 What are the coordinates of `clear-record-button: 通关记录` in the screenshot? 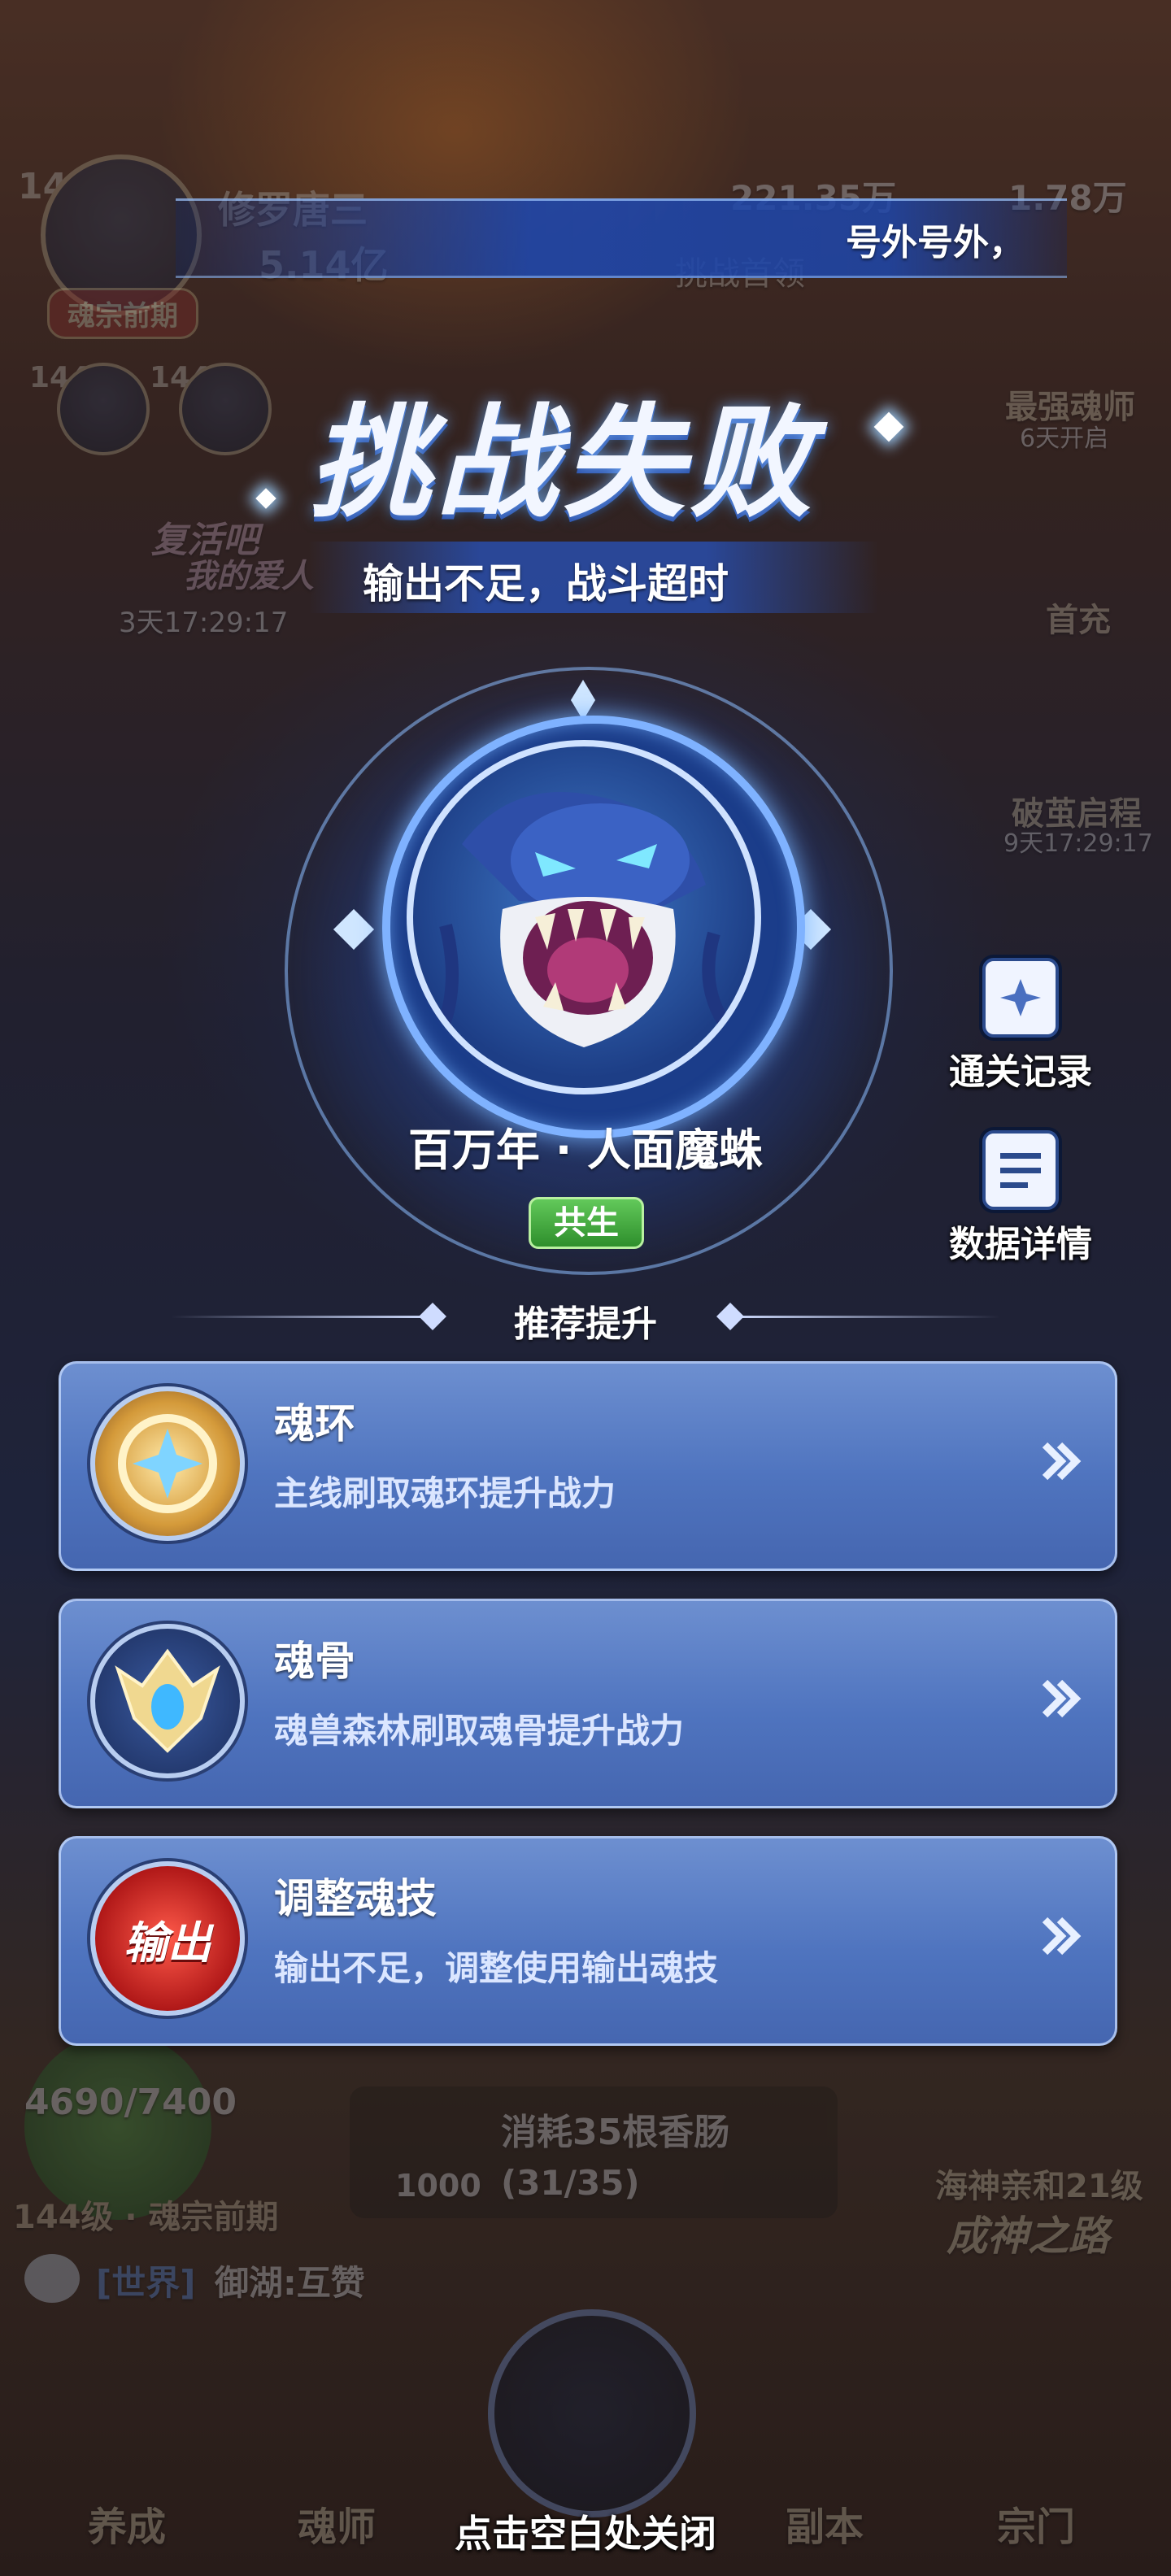 It's located at (1021, 1026).